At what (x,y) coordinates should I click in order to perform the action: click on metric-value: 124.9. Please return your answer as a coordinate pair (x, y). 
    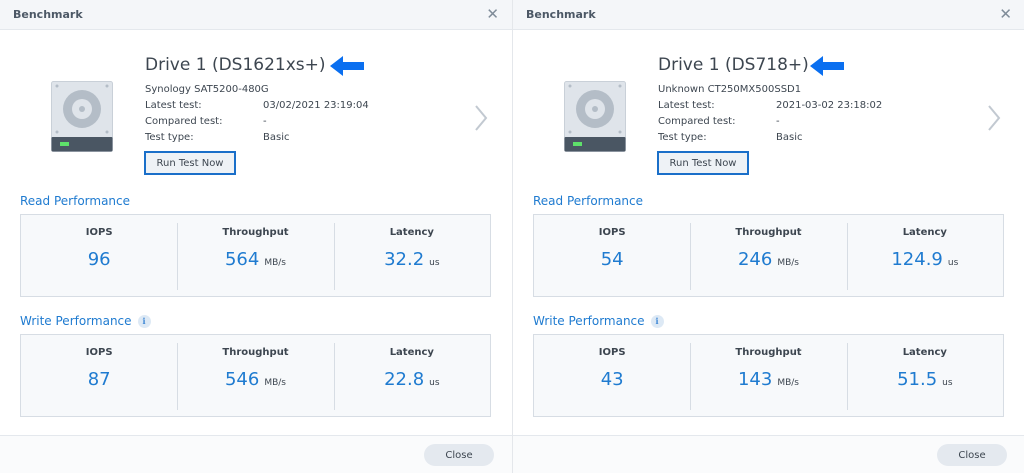
    Looking at the image, I should click on (917, 259).